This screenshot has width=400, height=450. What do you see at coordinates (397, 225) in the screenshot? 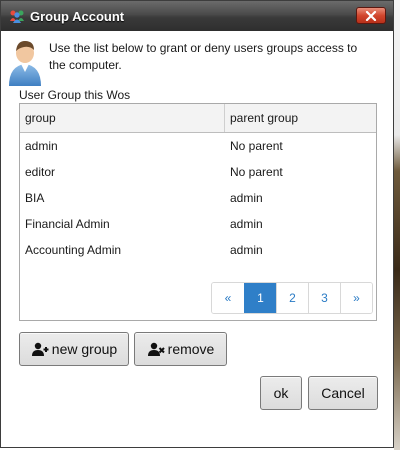
I see `background-desktop` at bounding box center [397, 225].